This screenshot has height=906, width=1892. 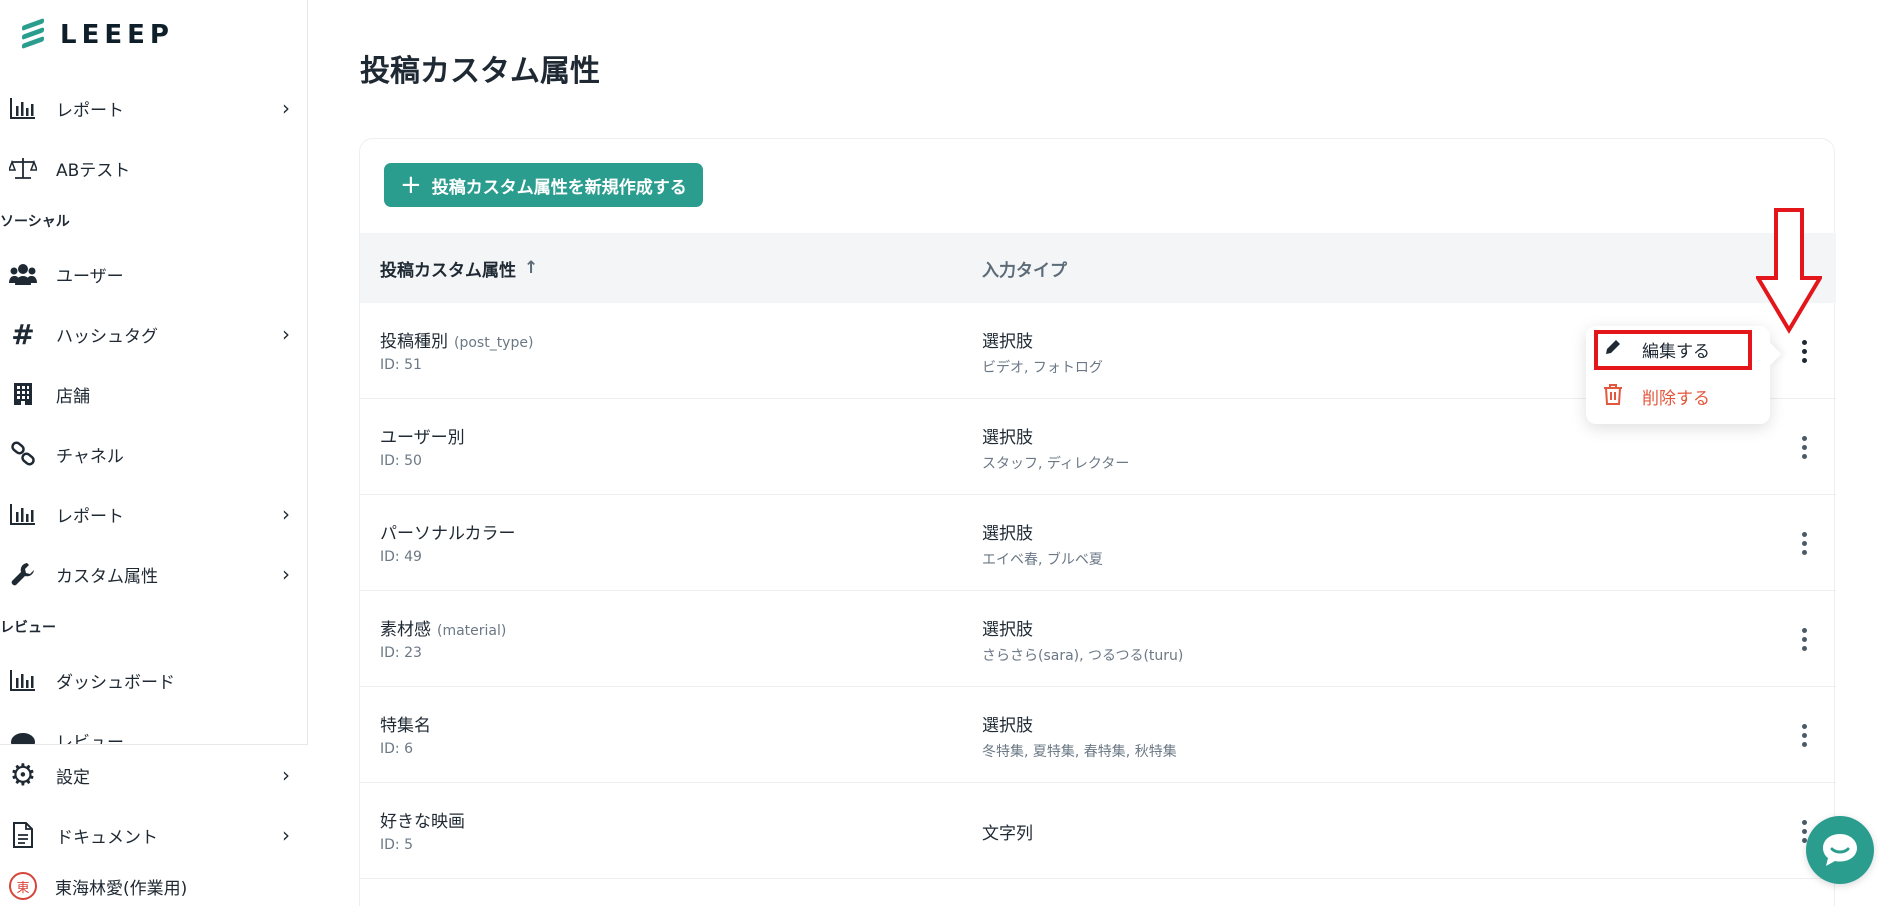 I want to click on attribute-id: ID: 49, so click(x=401, y=557).